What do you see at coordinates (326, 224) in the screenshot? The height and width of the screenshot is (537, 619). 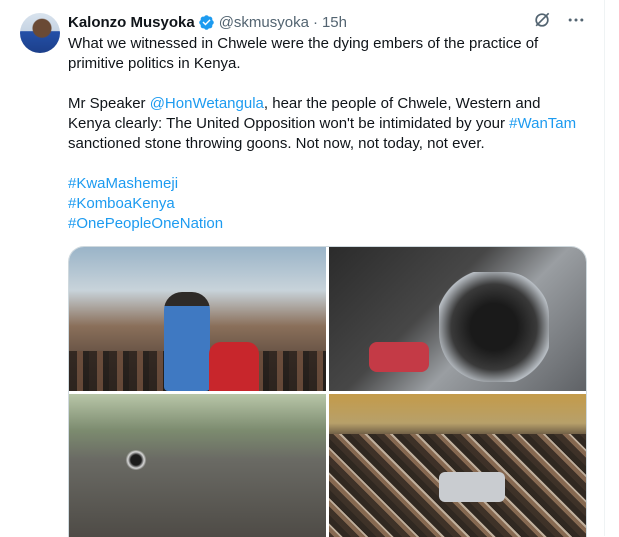 I see `hashtag-line: #OnePeopleOneNation` at bounding box center [326, 224].